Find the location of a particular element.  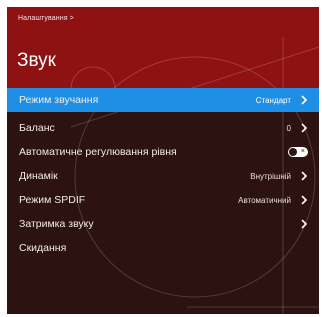

menu-item-label: Баланс is located at coordinates (37, 128).